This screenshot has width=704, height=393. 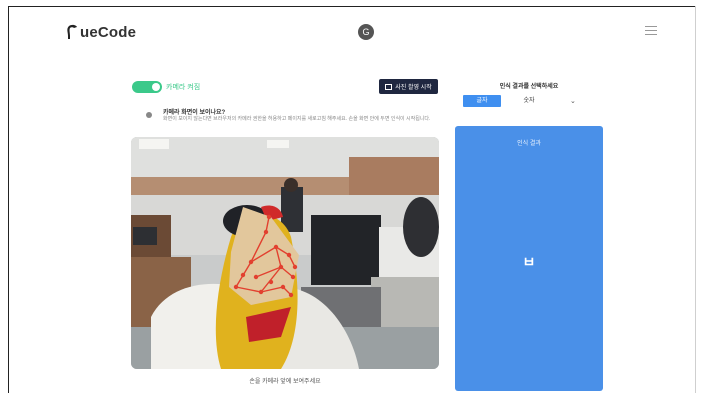 What do you see at coordinates (8, 199) in the screenshot?
I see `page-frame-left` at bounding box center [8, 199].